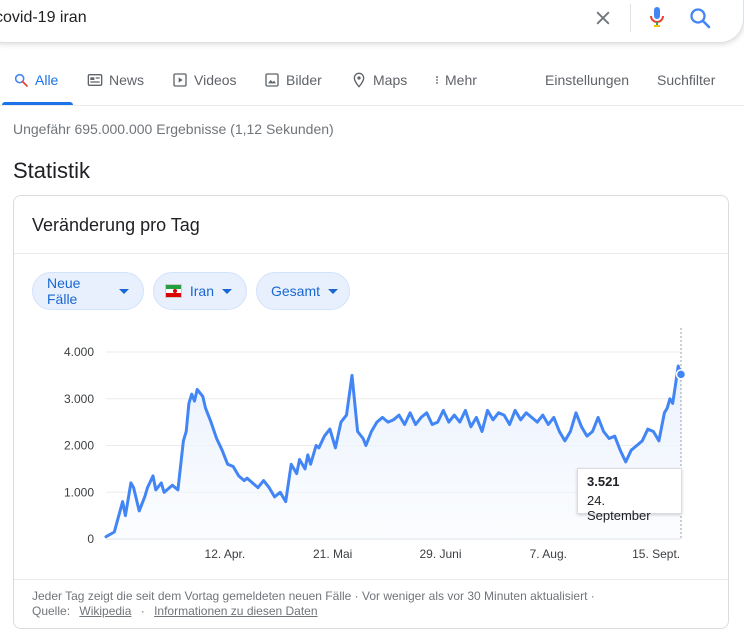 The height and width of the screenshot is (636, 744). I want to click on x-tick-label: 12. Apr., so click(225, 554).